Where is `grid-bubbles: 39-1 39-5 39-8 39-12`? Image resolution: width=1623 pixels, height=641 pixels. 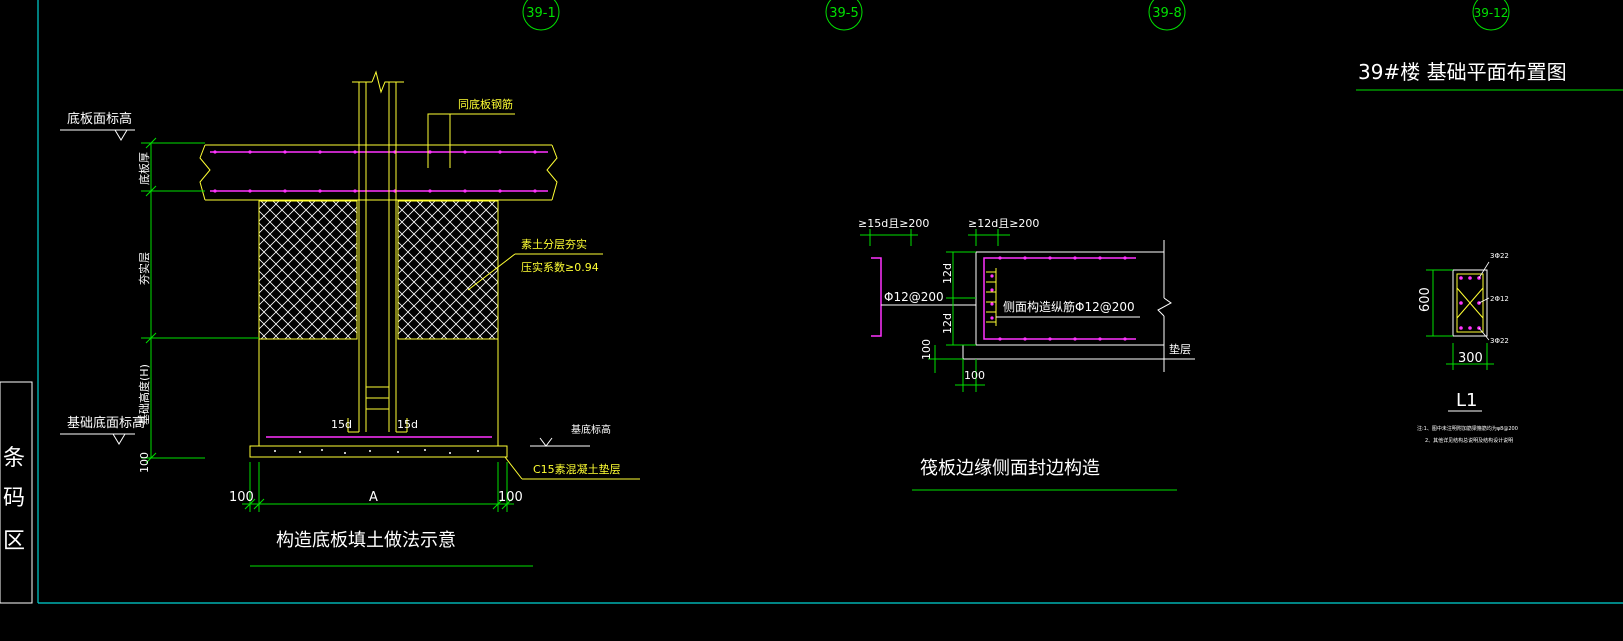 grid-bubbles: 39-1 39-5 39-8 39-12 is located at coordinates (1016, 15).